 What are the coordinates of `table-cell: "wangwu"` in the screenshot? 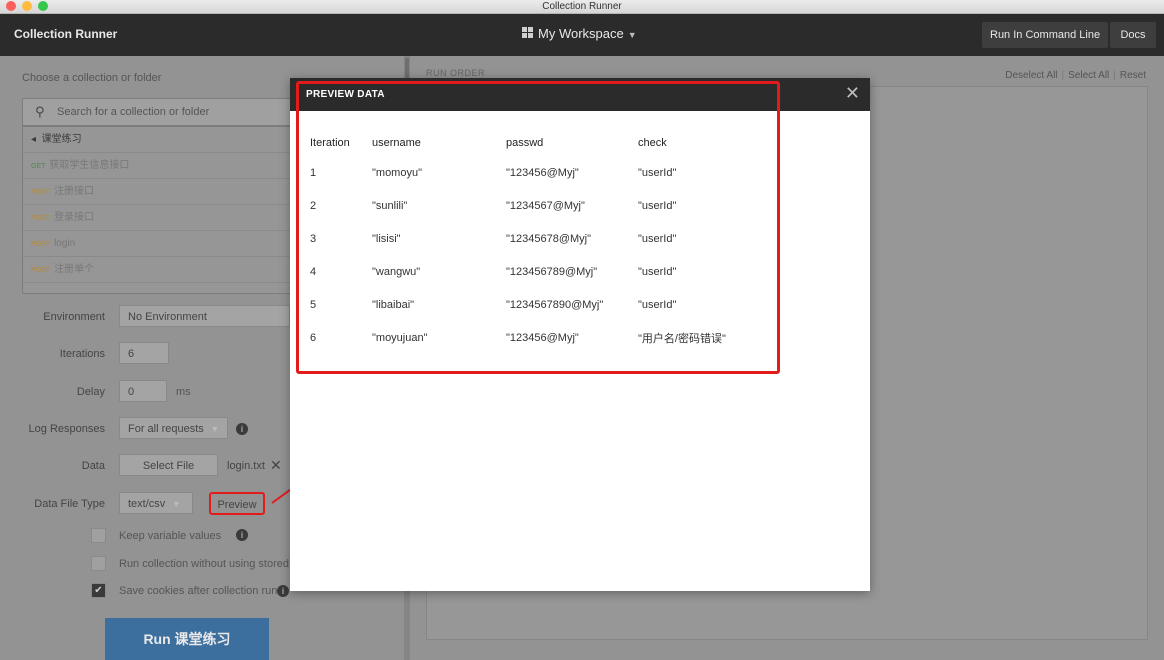 It's located at (396, 271).